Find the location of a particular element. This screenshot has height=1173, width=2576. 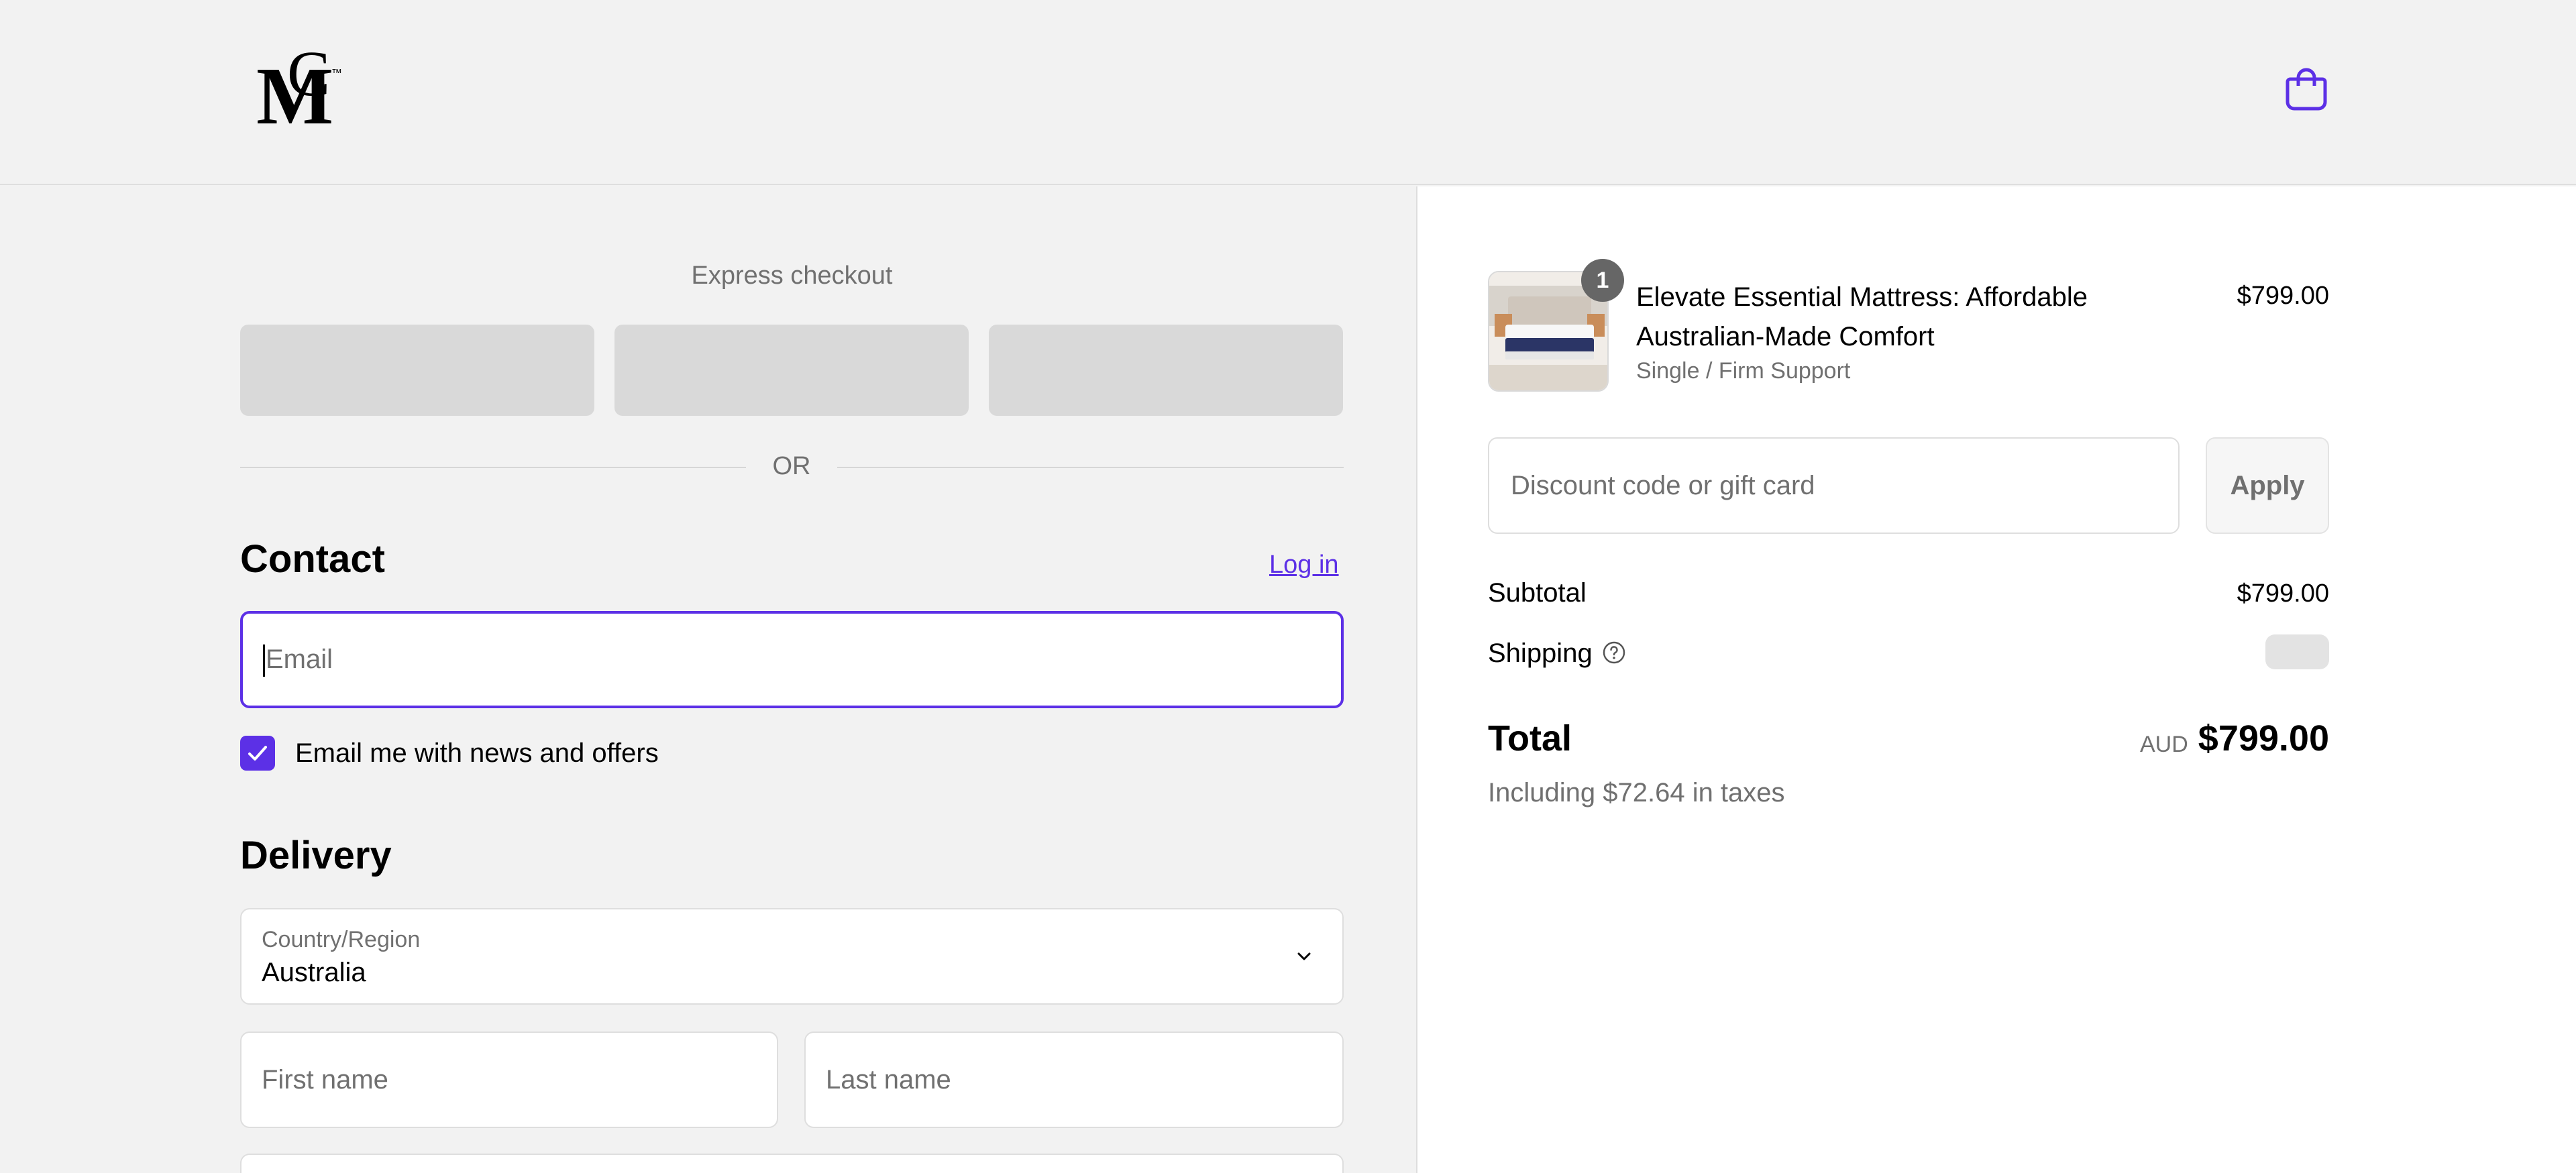

email-input is located at coordinates (796, 660).